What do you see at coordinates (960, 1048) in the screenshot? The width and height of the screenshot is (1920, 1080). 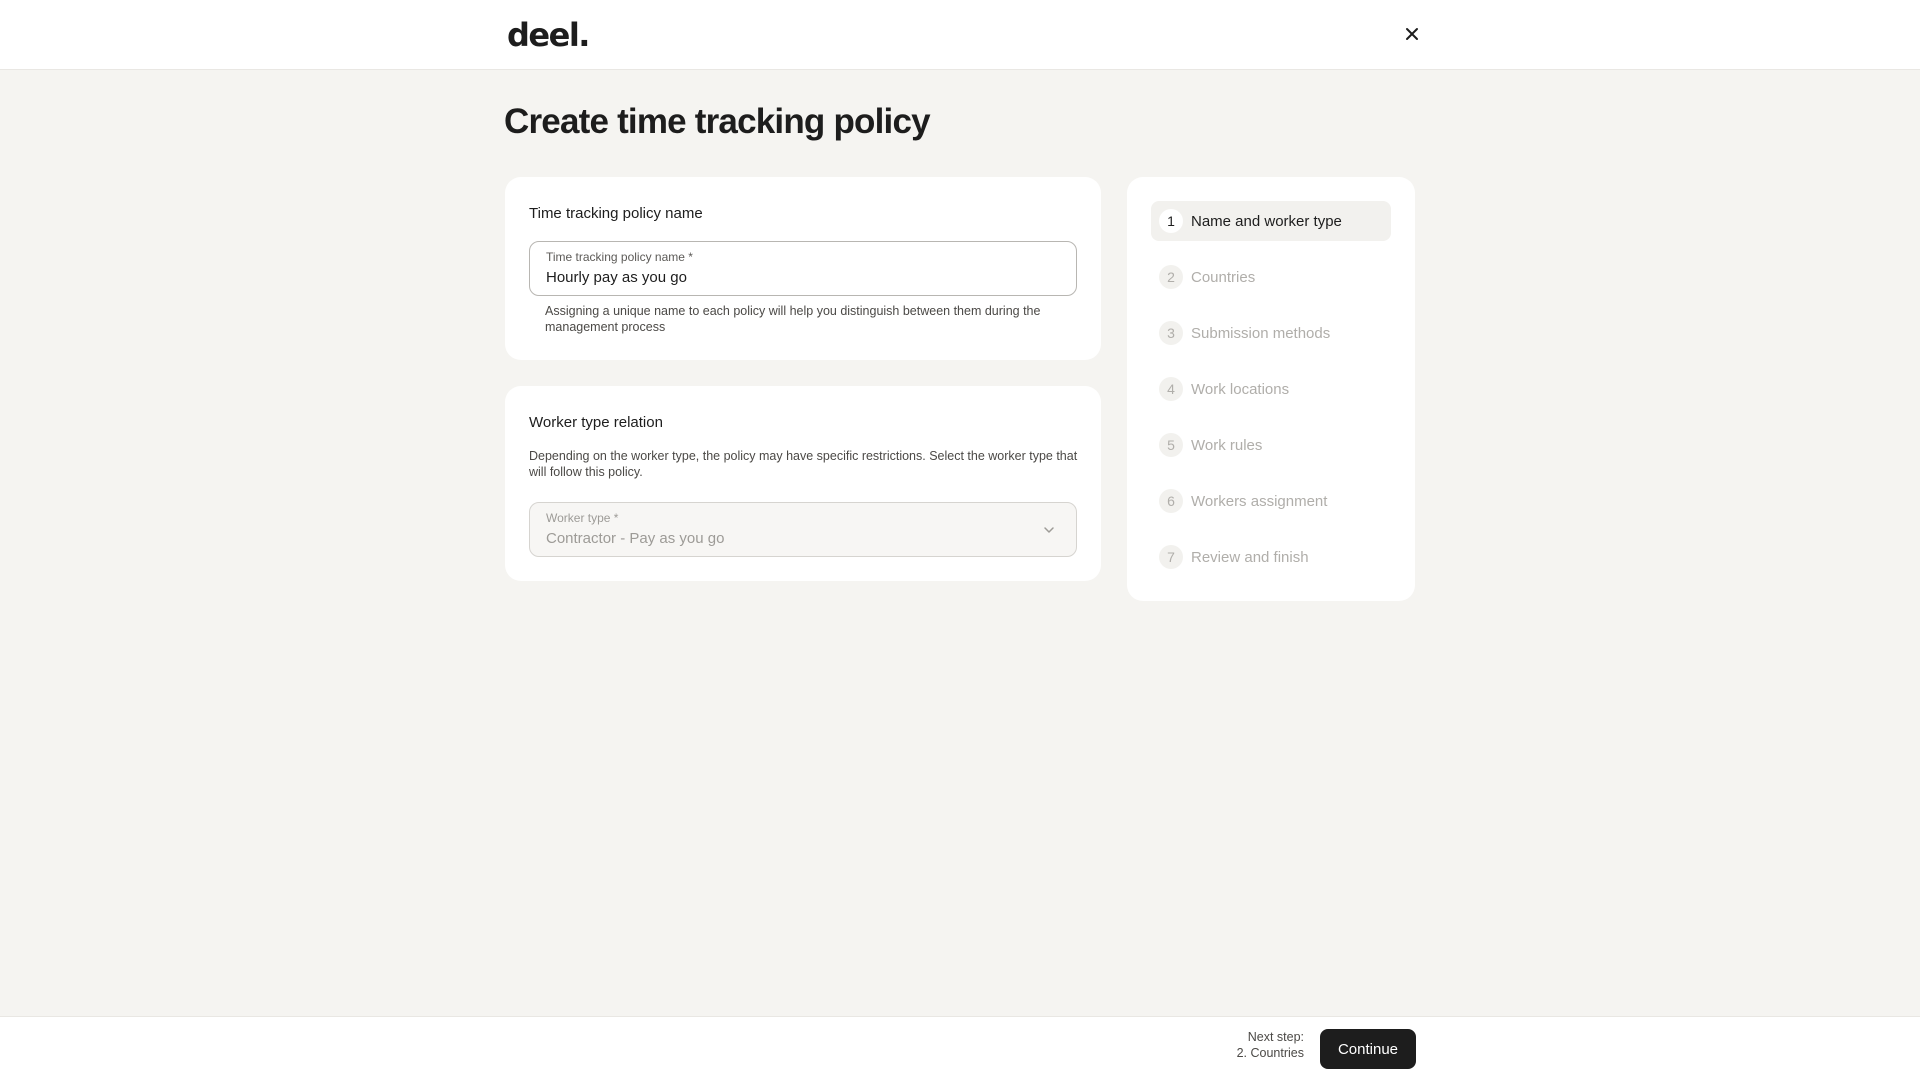 I see `footer-bar: Next step: 2. Countries Continue` at bounding box center [960, 1048].